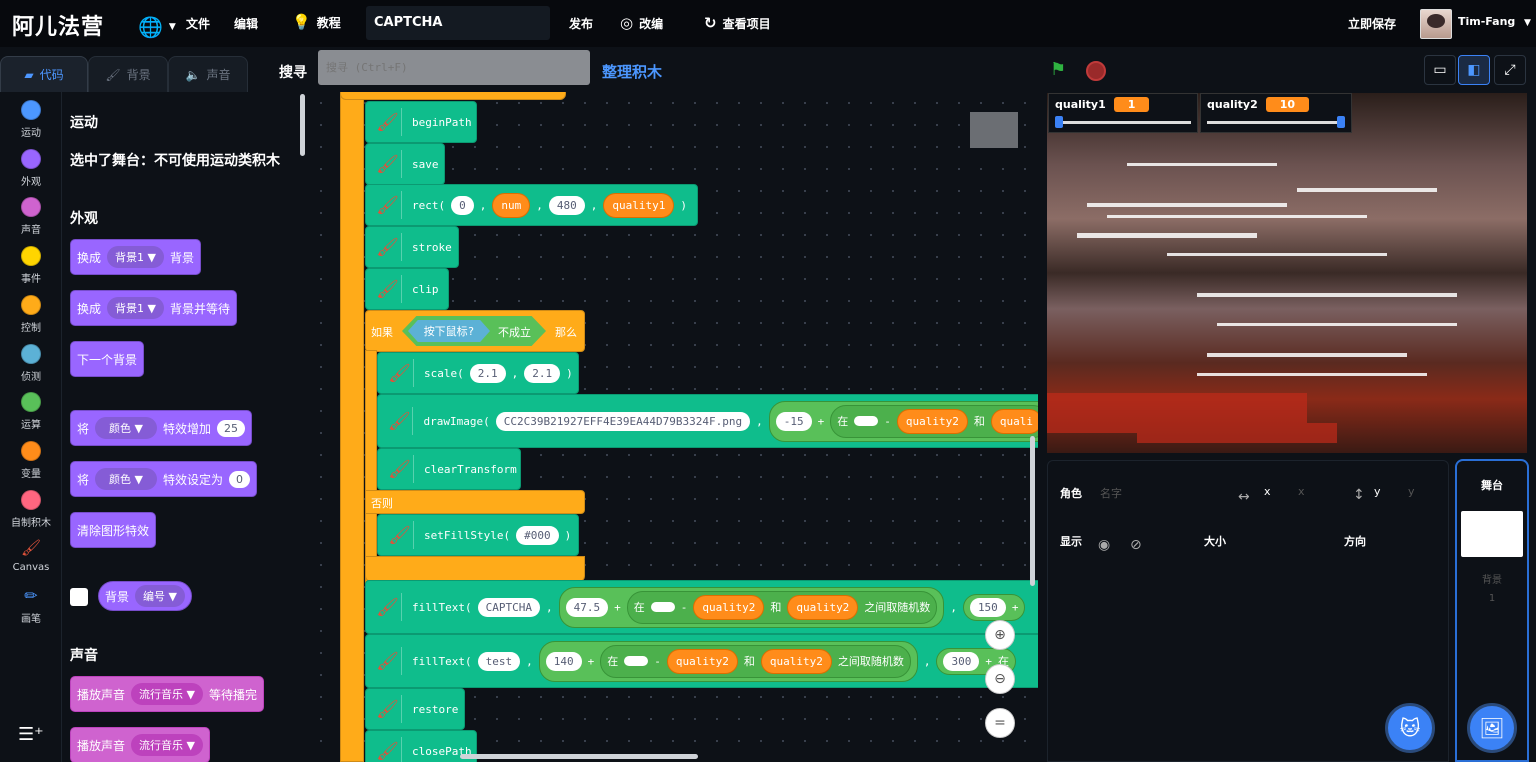 This screenshot has height=762, width=1536. I want to click on mouse-down-sensing: 按下鼠标?, so click(449, 331).